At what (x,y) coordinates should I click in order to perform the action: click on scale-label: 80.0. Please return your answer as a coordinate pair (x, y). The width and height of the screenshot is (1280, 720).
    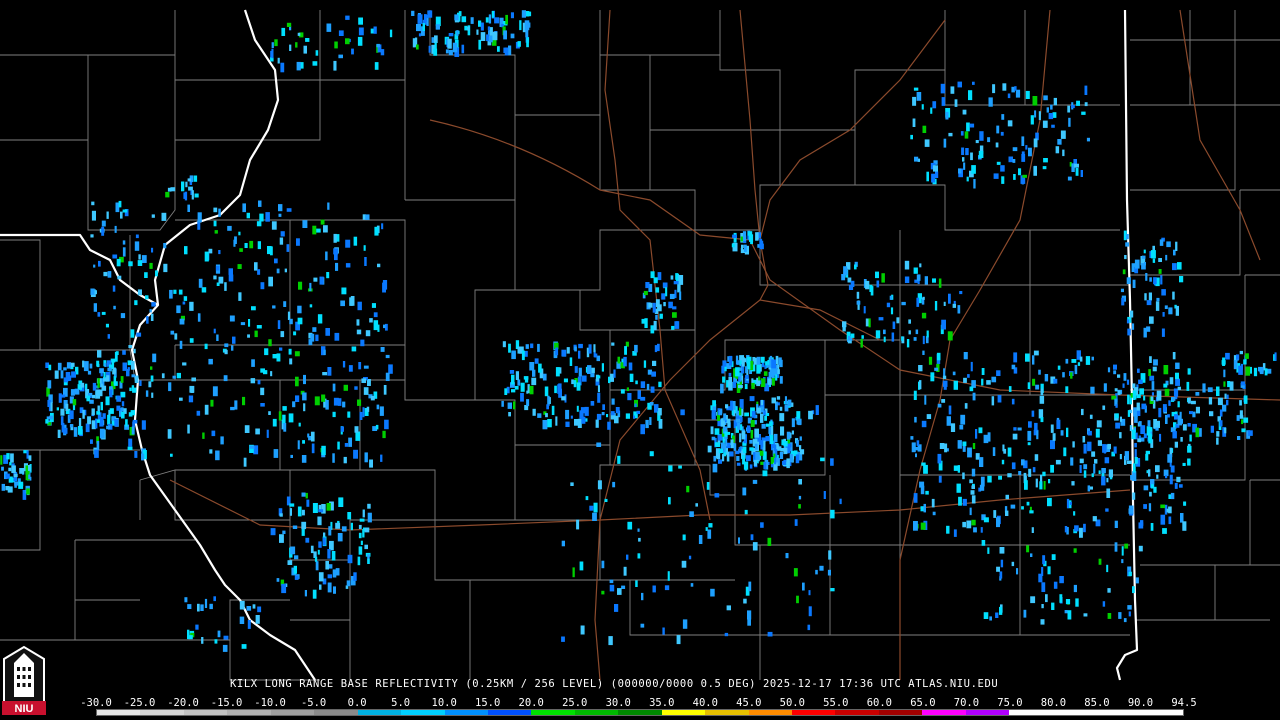
    Looking at the image, I should click on (1053, 703).